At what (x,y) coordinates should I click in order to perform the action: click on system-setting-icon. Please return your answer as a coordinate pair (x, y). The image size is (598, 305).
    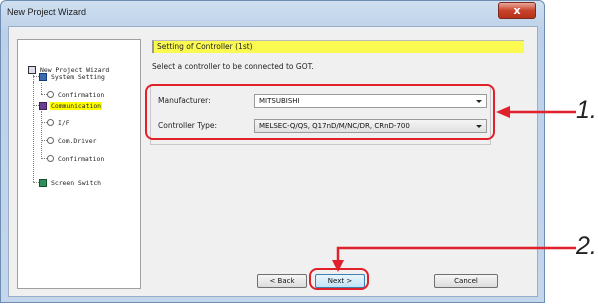
    Looking at the image, I should click on (43, 76).